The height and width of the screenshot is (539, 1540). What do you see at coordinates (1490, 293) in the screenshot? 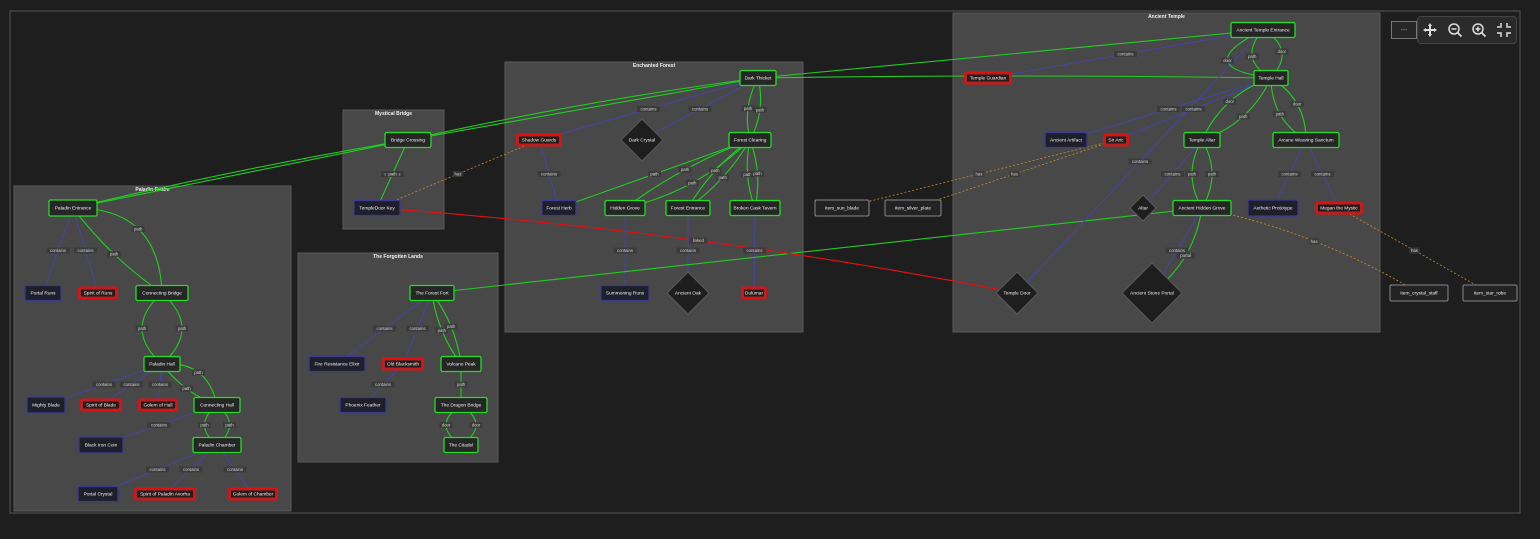
I see `node-item-star-robe: item_star_robe` at bounding box center [1490, 293].